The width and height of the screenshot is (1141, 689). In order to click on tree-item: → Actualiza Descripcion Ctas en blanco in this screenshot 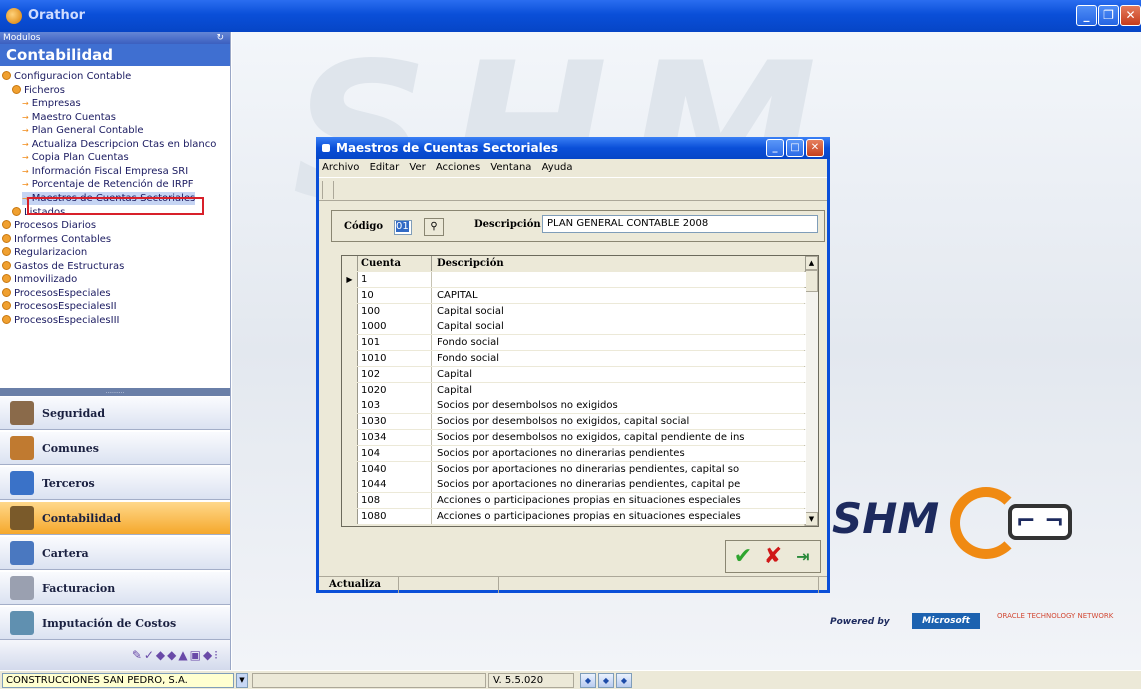, I will do `click(119, 144)`.